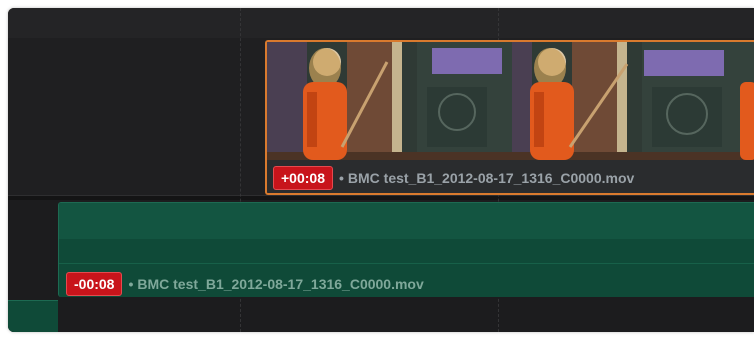 The image size is (754, 338). What do you see at coordinates (94, 284) in the screenshot?
I see `offset-badge: -00:08` at bounding box center [94, 284].